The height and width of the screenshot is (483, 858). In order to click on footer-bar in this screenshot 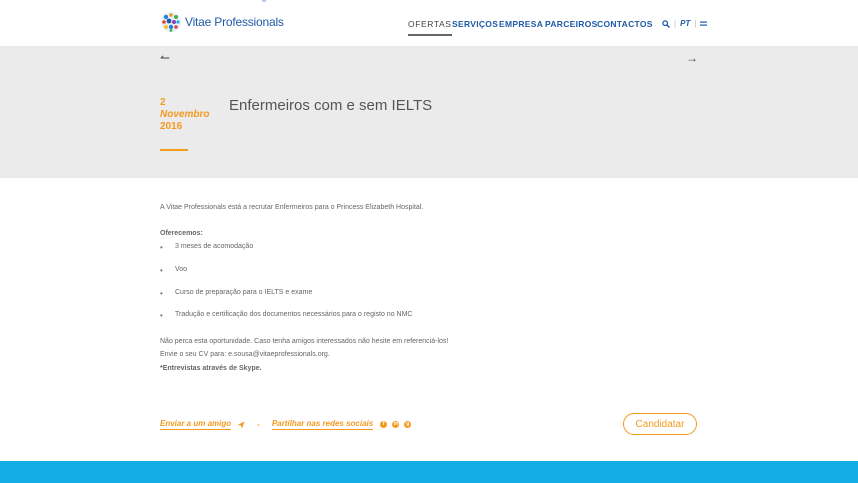, I will do `click(429, 472)`.